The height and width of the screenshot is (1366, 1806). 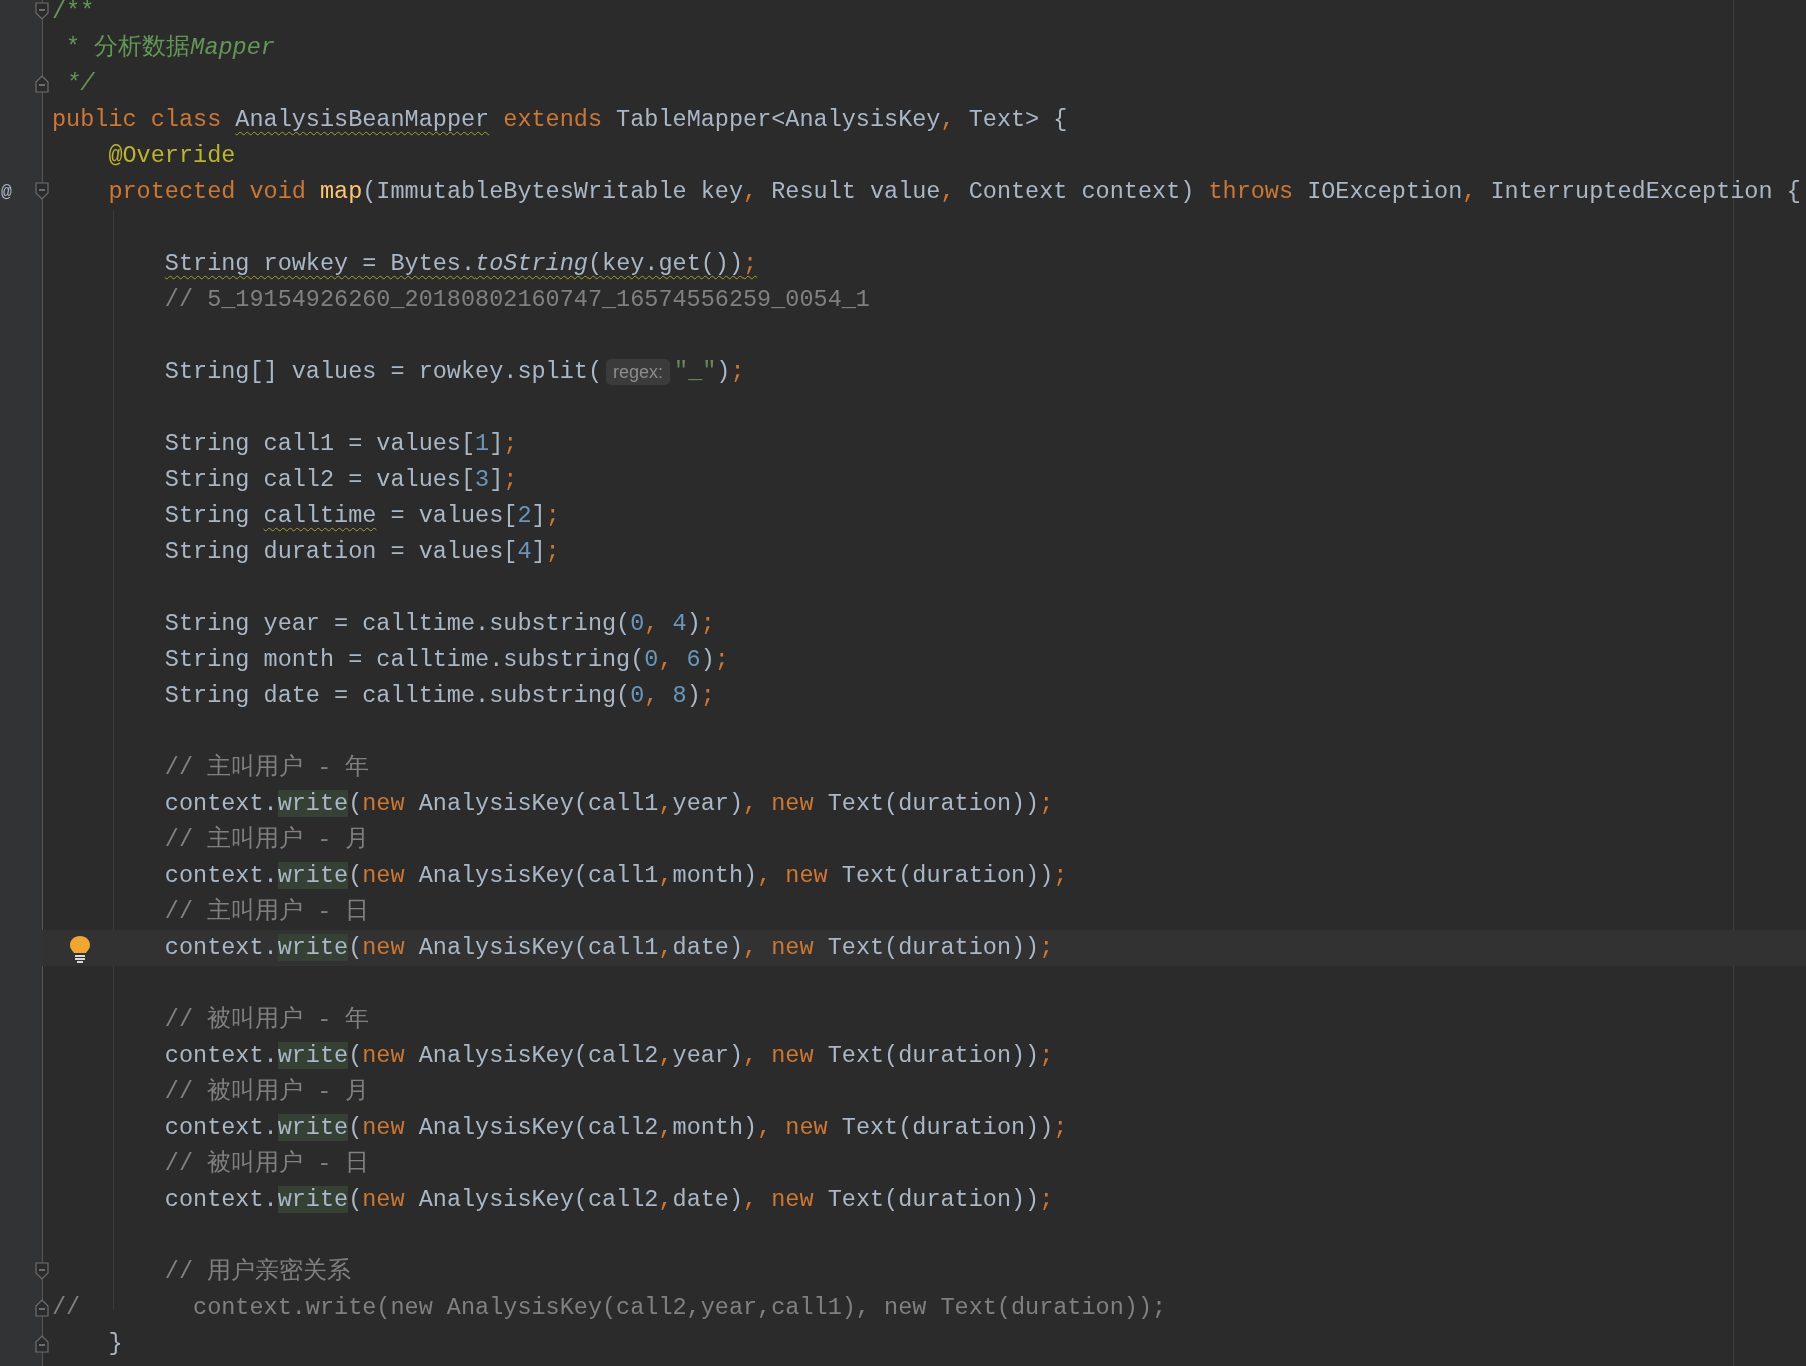 I want to click on override-marker: @, so click(x=6, y=192).